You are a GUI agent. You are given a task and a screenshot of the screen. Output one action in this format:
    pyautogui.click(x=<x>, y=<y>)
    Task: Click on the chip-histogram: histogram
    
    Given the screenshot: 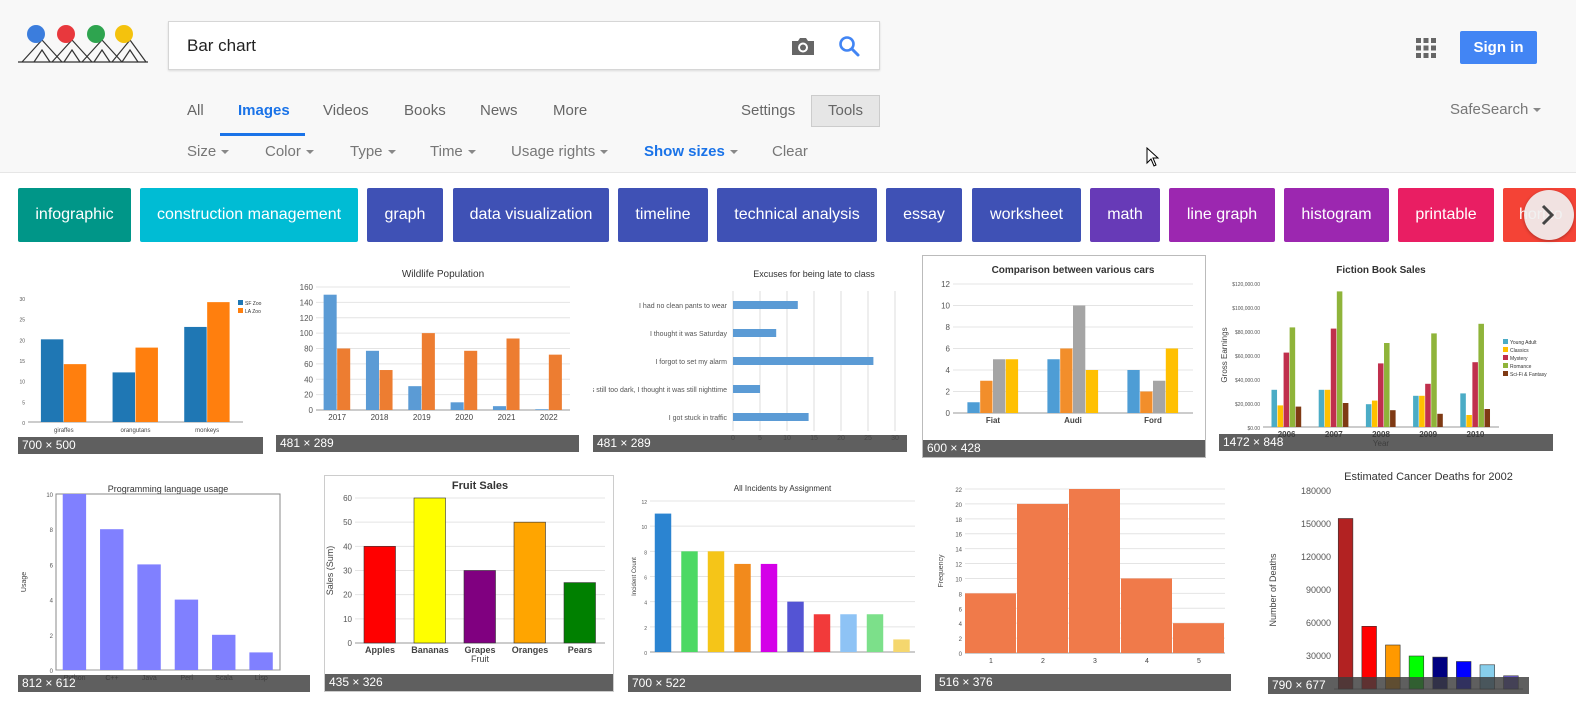 What is the action you would take?
    pyautogui.click(x=1336, y=215)
    